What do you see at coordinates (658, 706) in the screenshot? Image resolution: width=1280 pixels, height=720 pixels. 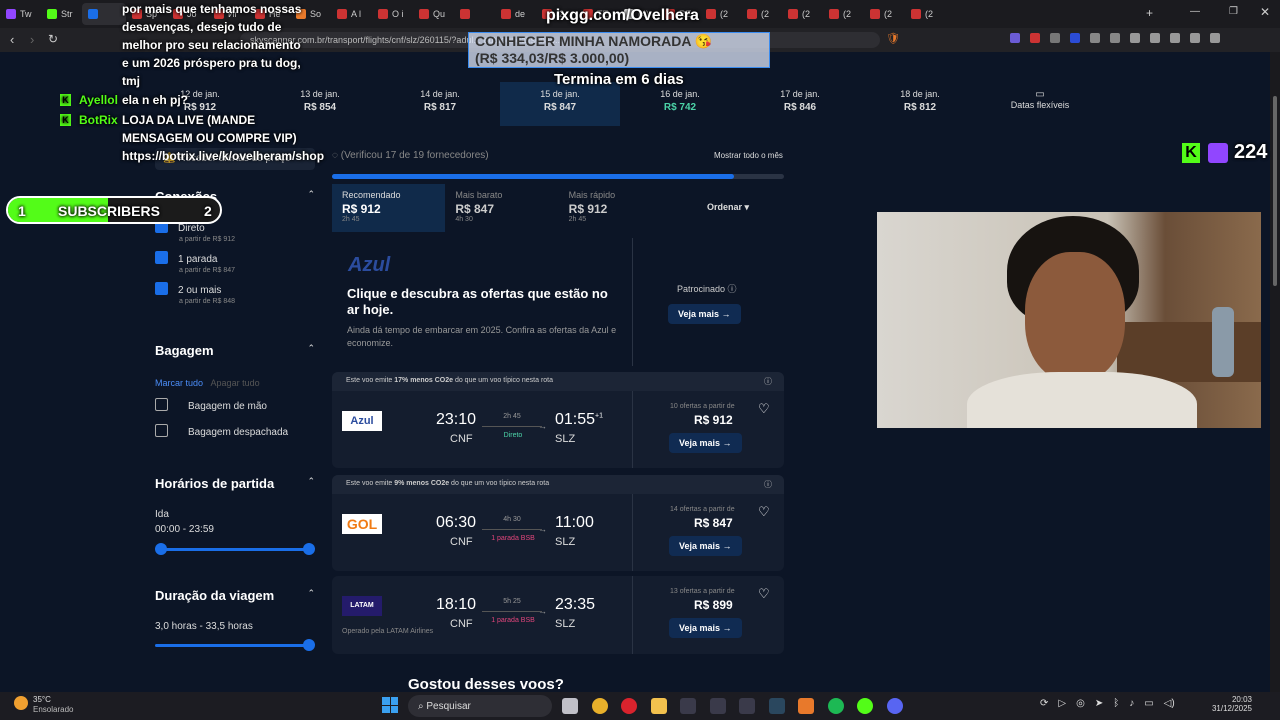 I see `folder-icon` at bounding box center [658, 706].